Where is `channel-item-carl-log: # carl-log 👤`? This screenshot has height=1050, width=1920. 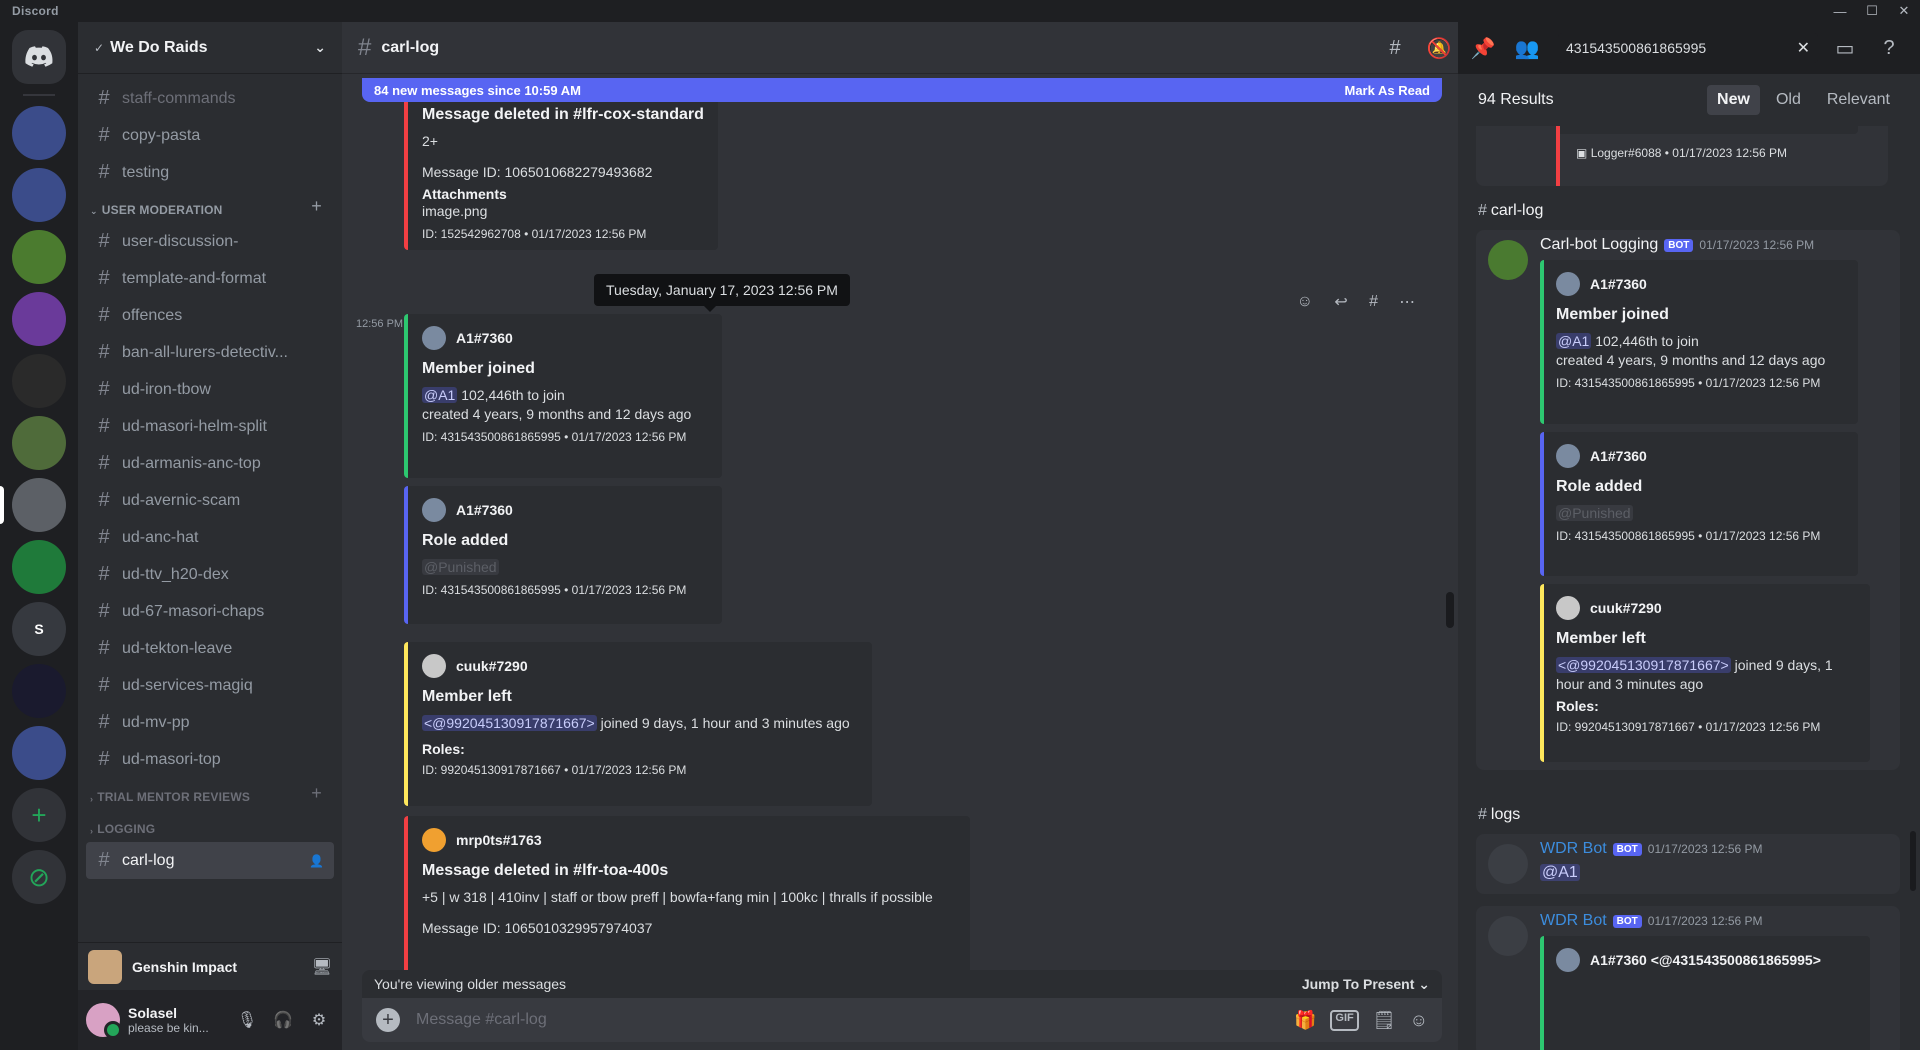 channel-item-carl-log: # carl-log 👤 is located at coordinates (210, 860).